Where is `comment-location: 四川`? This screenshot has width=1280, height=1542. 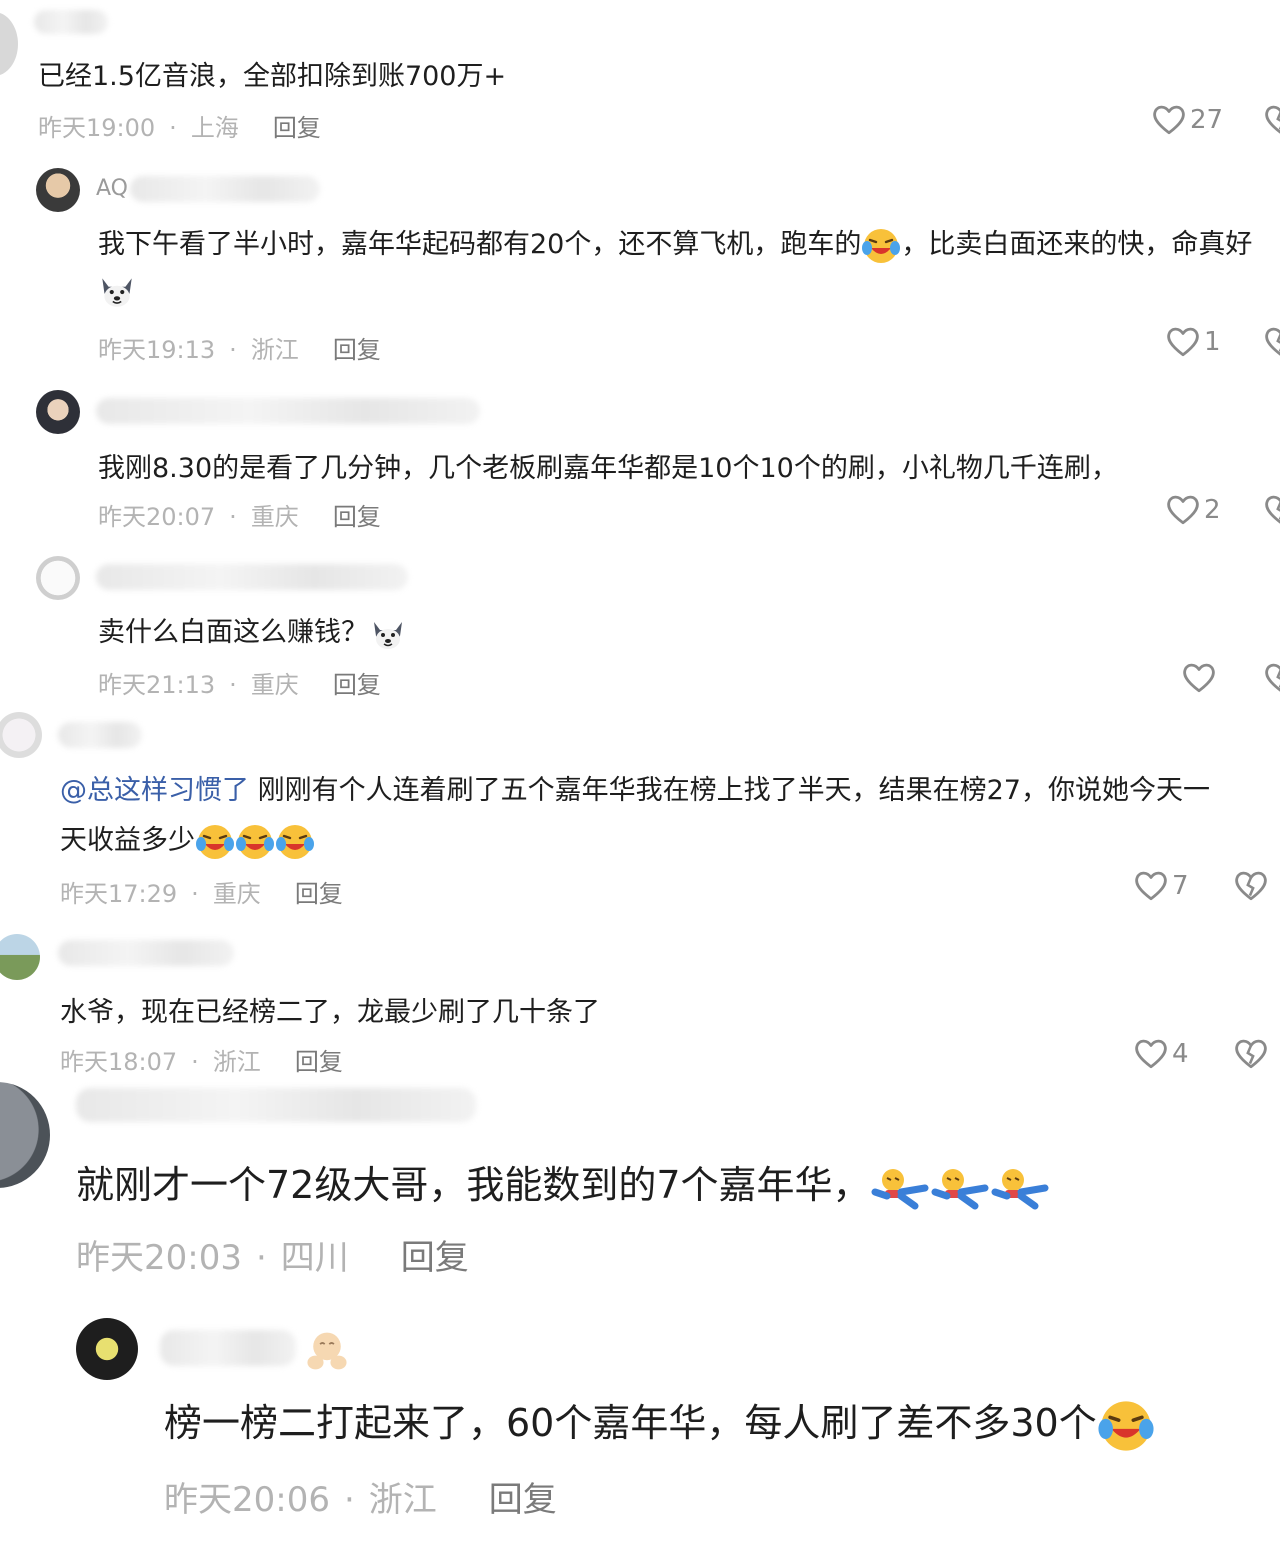
comment-location: 四川 is located at coordinates (314, 1258).